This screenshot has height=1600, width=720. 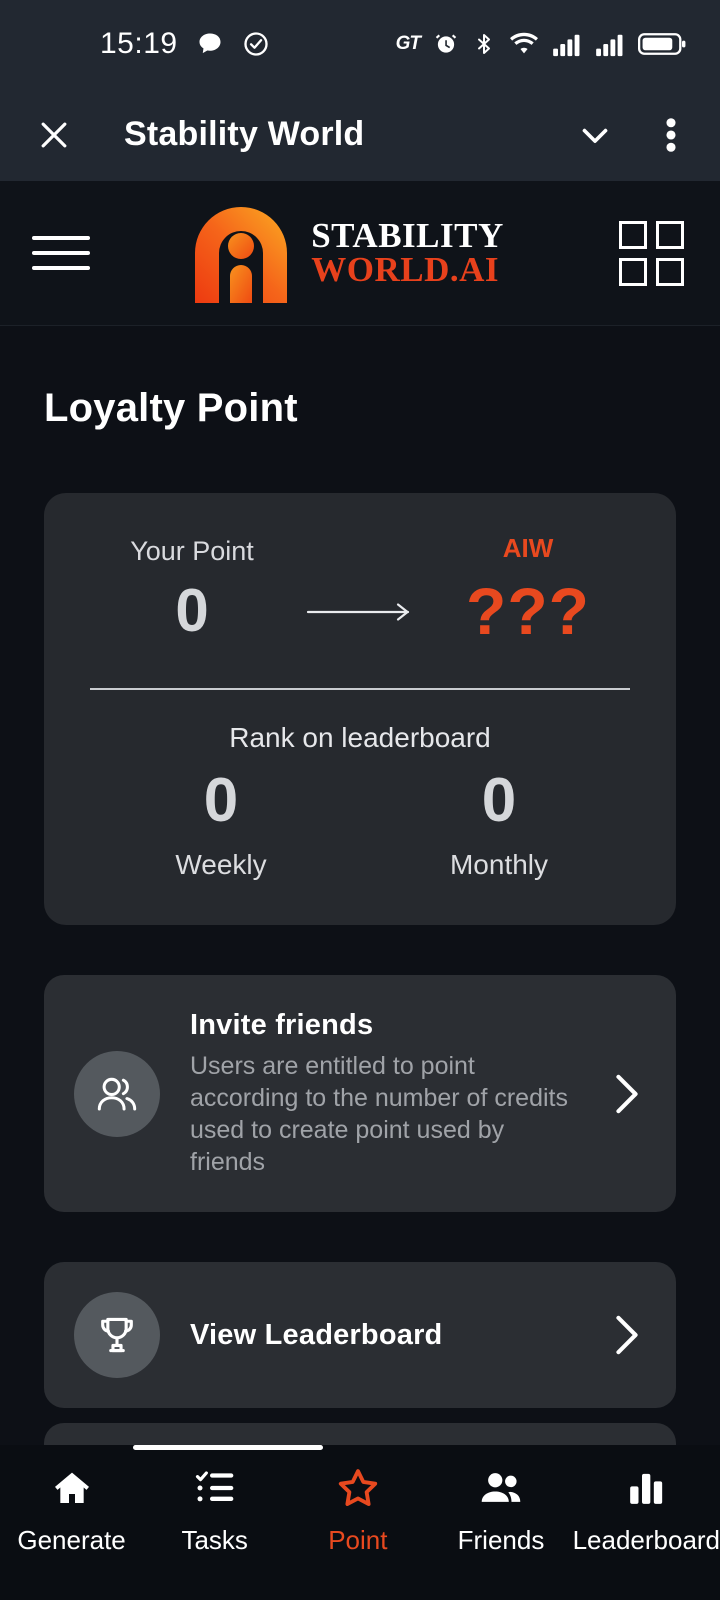 I want to click on home-icon, so click(x=72, y=1488).